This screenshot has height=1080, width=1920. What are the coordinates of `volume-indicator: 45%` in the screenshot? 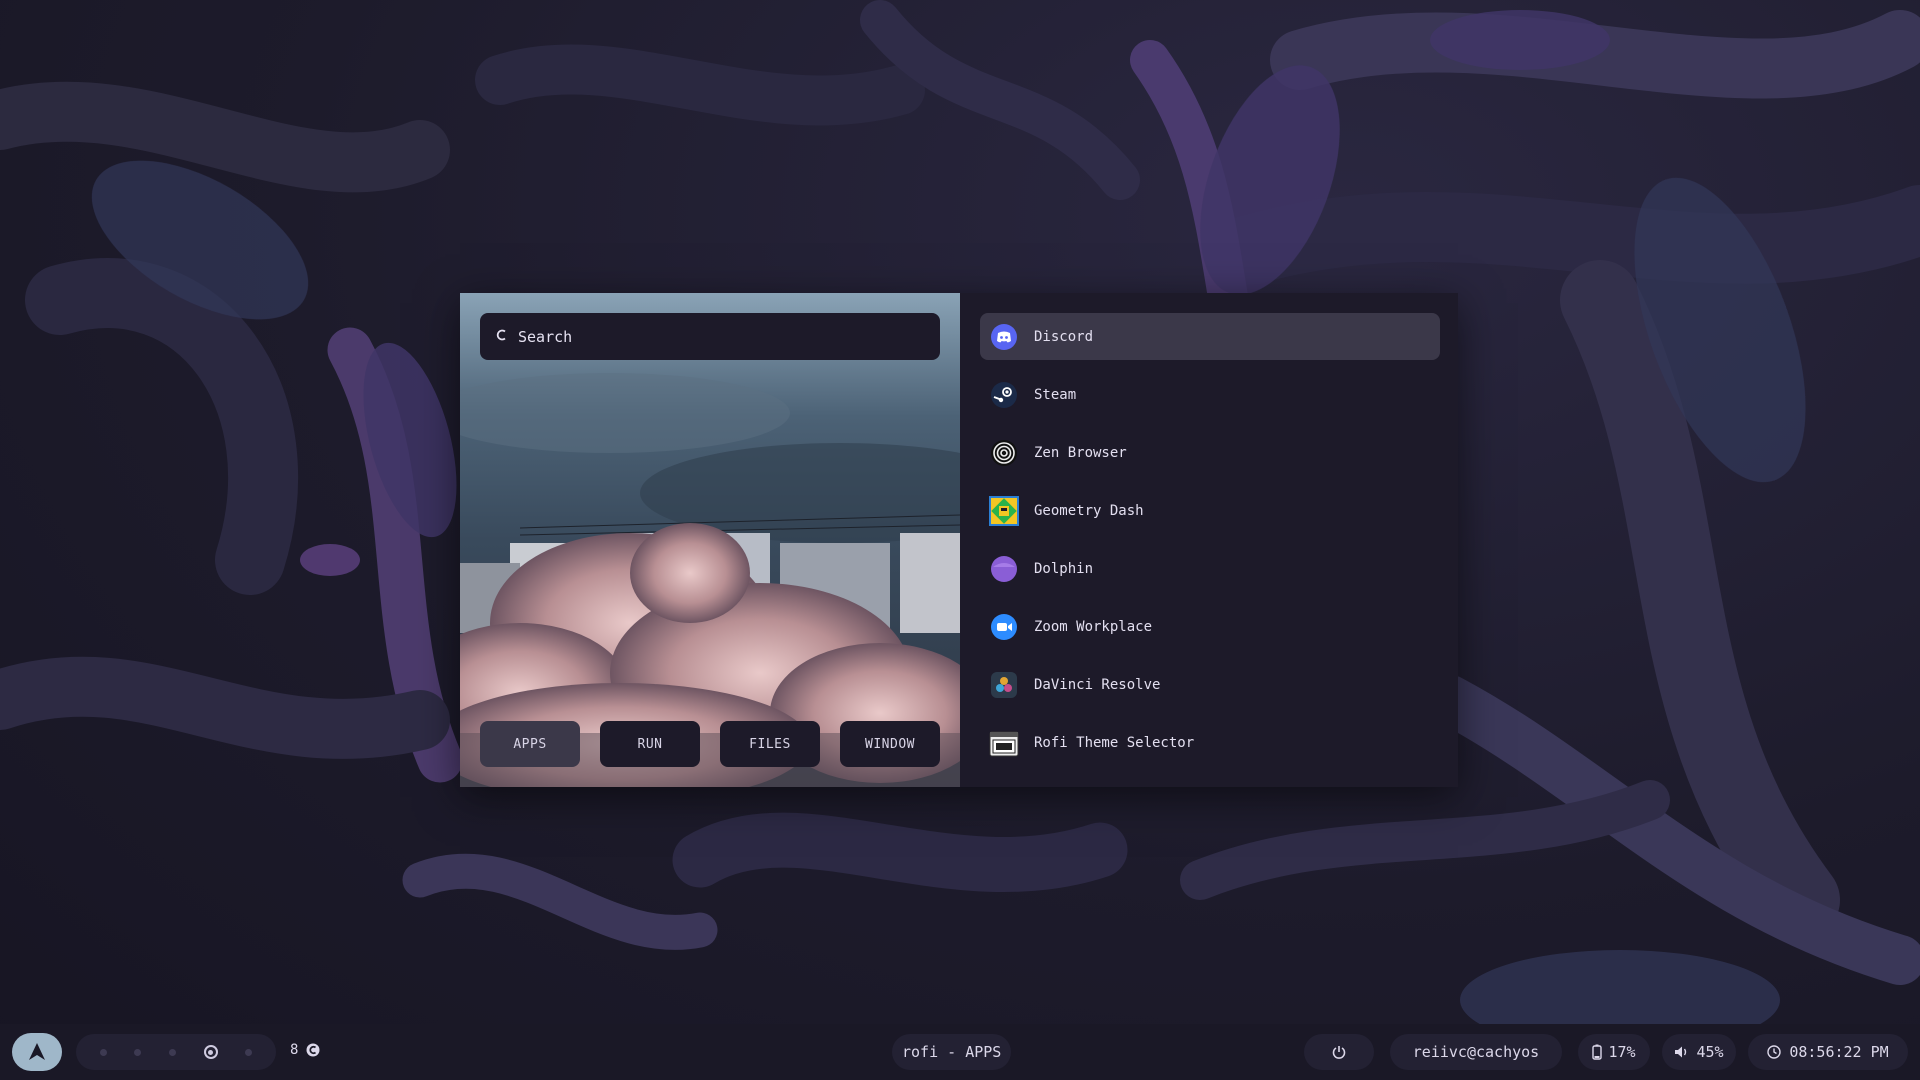 It's located at (1699, 1052).